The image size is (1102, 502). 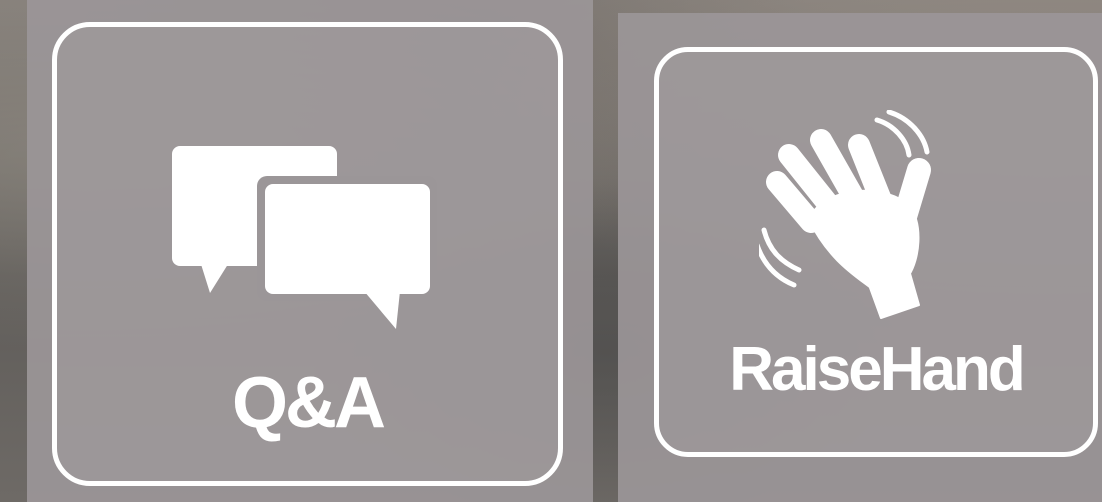 What do you see at coordinates (845, 214) in the screenshot?
I see `waving-hand-icon` at bounding box center [845, 214].